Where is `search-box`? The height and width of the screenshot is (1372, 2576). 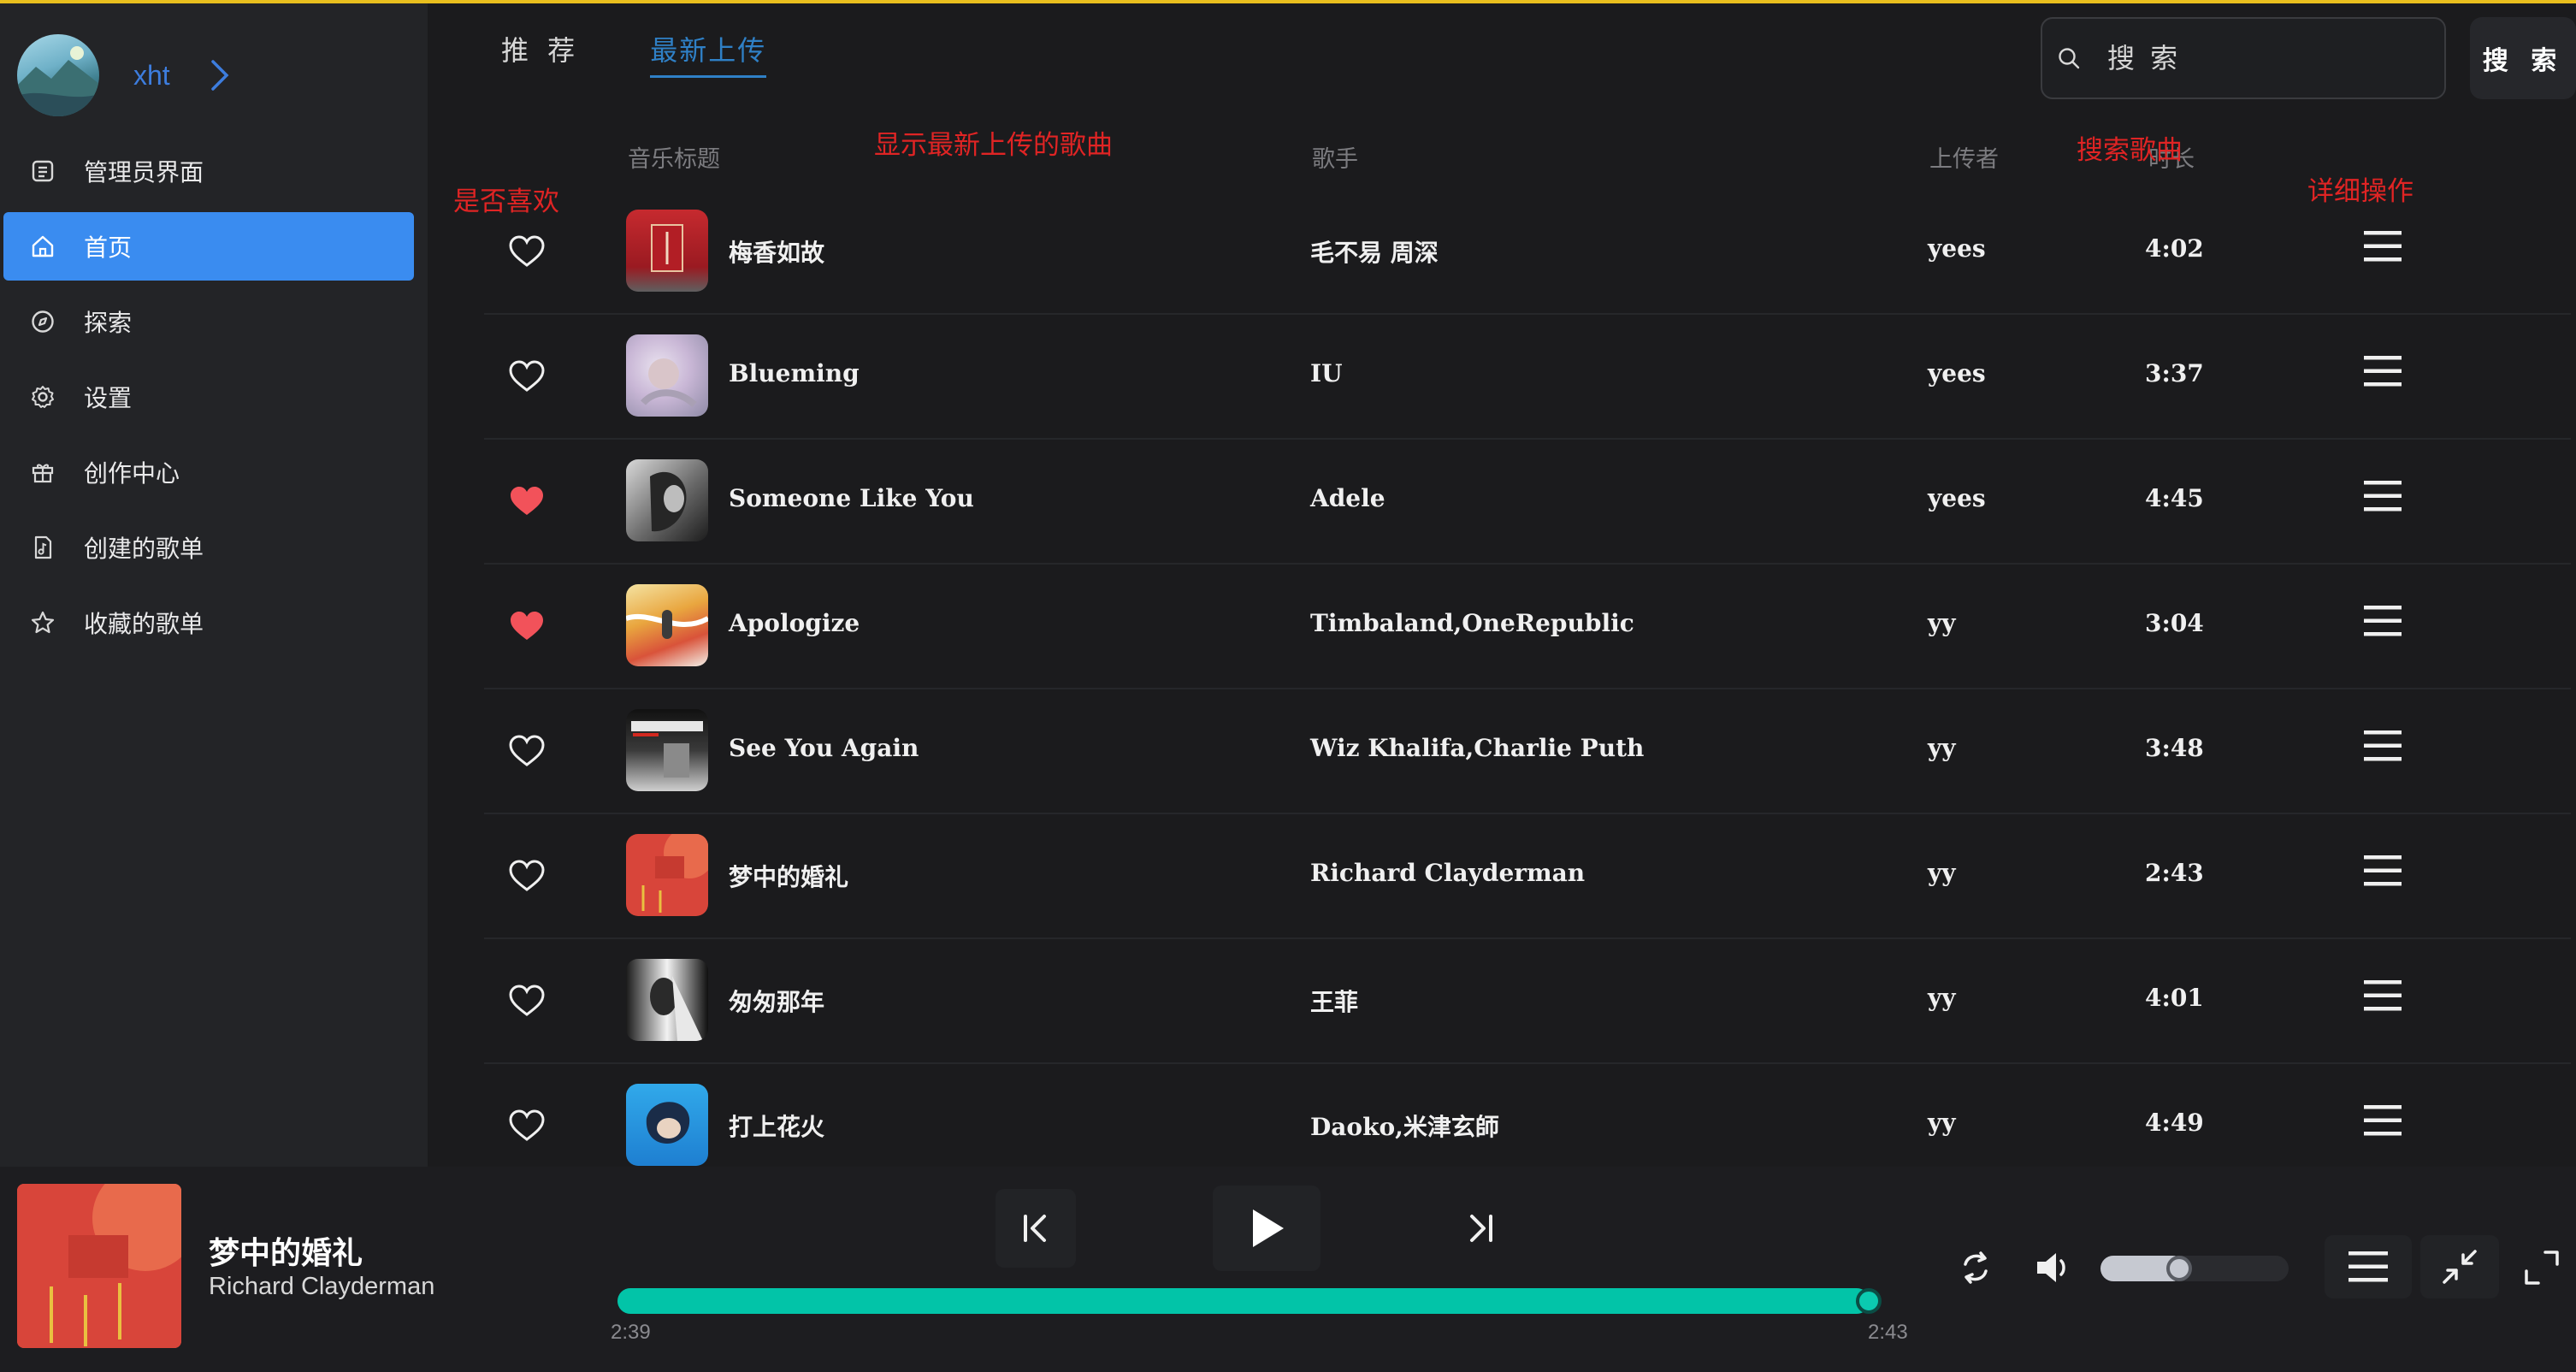
search-box is located at coordinates (2243, 58).